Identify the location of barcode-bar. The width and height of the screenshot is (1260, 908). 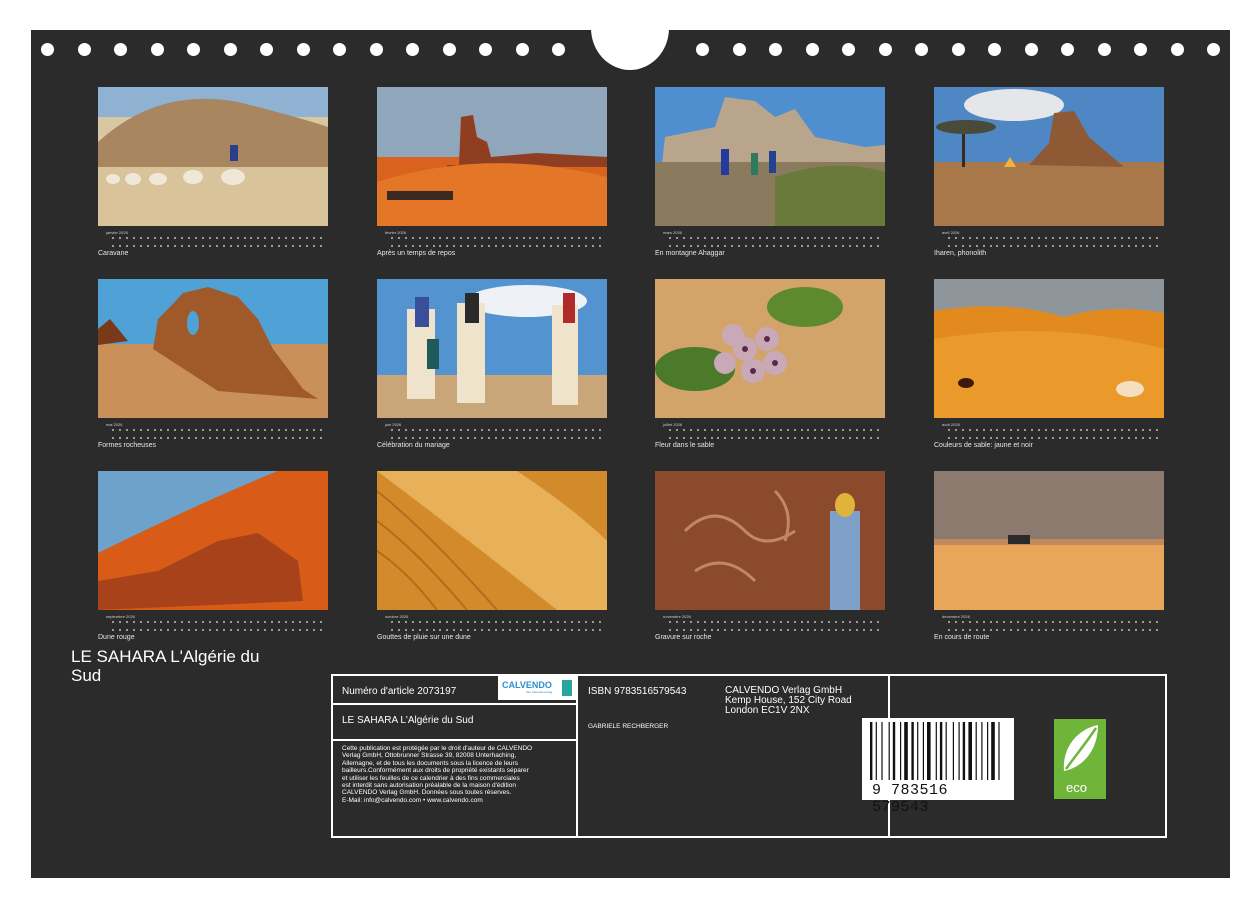
(946, 751).